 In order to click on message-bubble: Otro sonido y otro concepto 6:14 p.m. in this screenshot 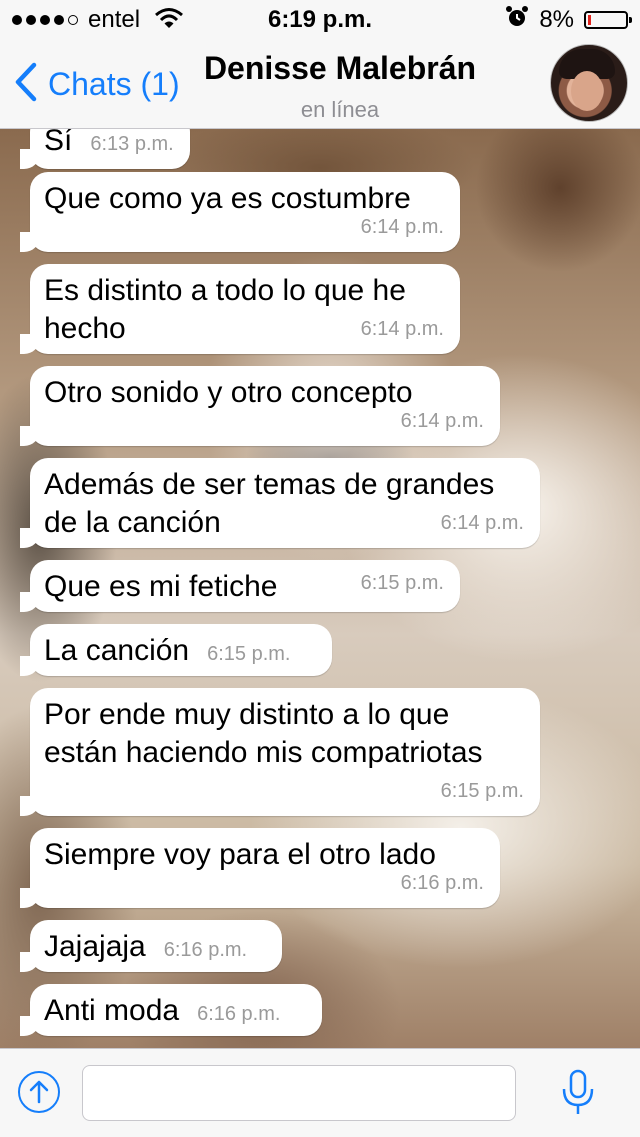, I will do `click(260, 406)`.